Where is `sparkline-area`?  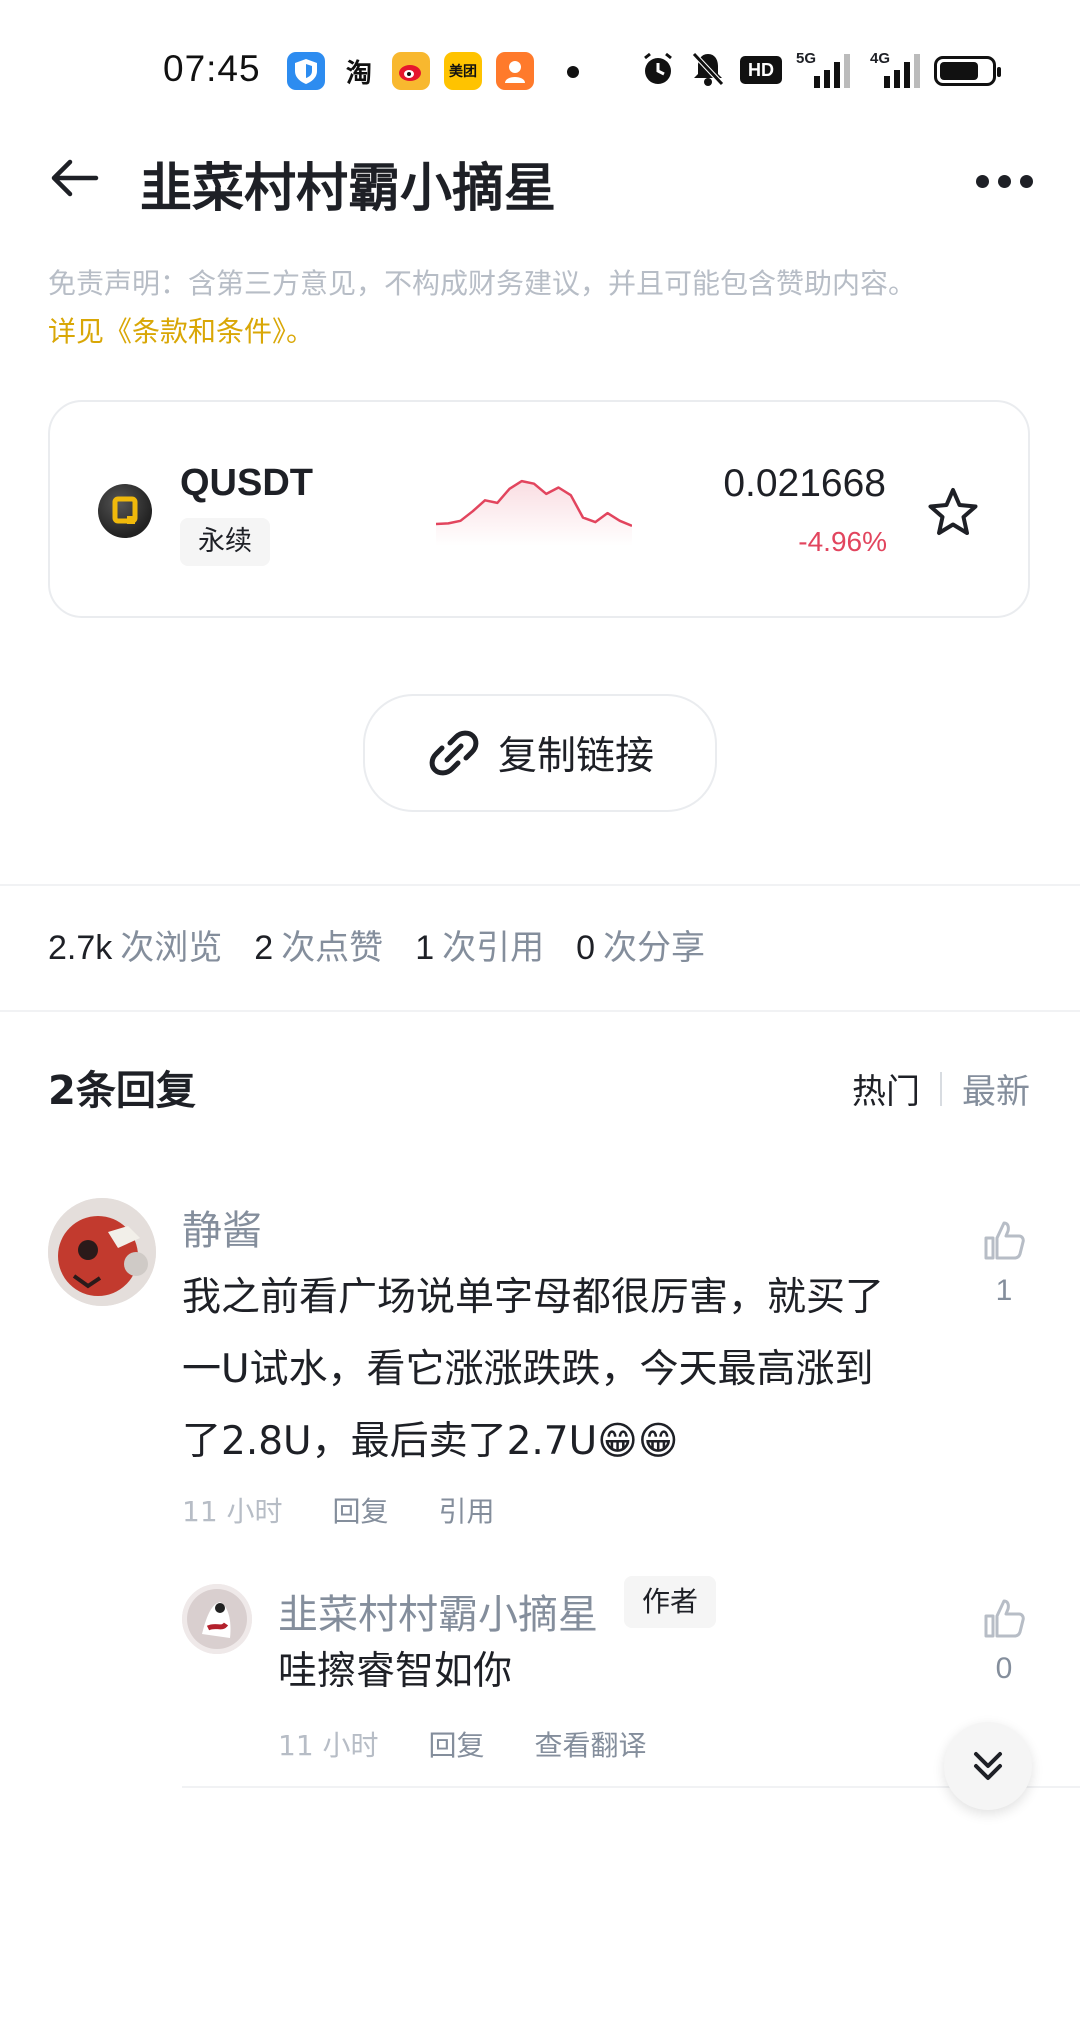
sparkline-area is located at coordinates (534, 513).